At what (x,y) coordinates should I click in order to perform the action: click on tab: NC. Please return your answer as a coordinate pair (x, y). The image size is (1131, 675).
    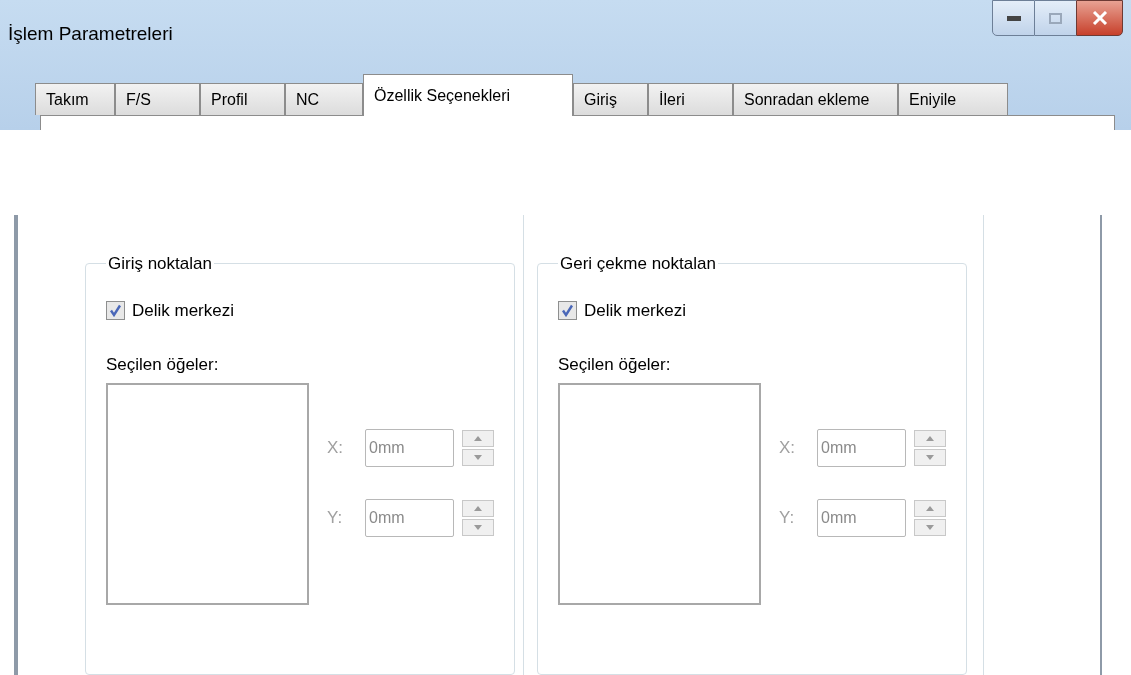
    Looking at the image, I should click on (324, 99).